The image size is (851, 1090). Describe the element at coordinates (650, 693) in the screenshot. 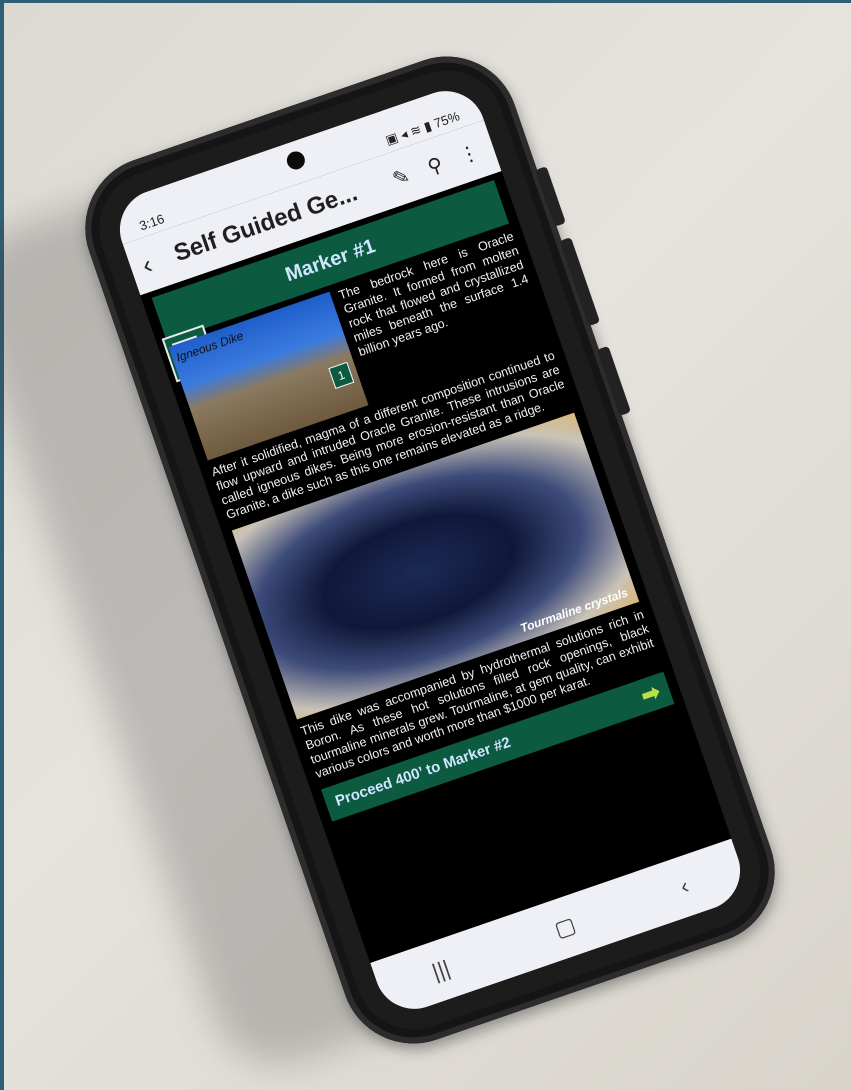

I see `arrow-right-icon: ➡` at that location.